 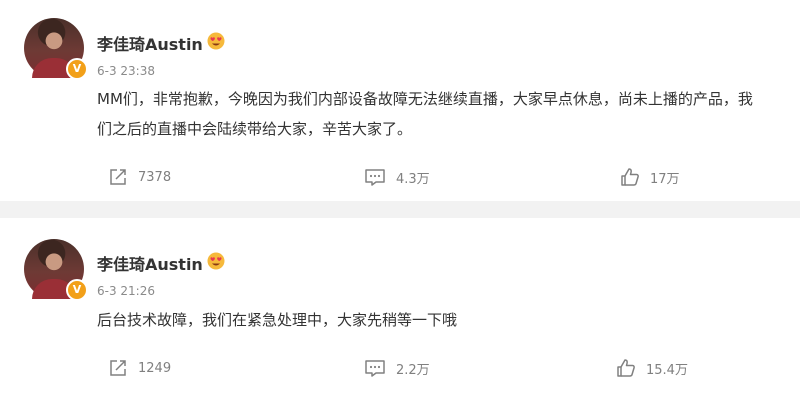 What do you see at coordinates (413, 370) in the screenshot?
I see `comment-count: 2.2万` at bounding box center [413, 370].